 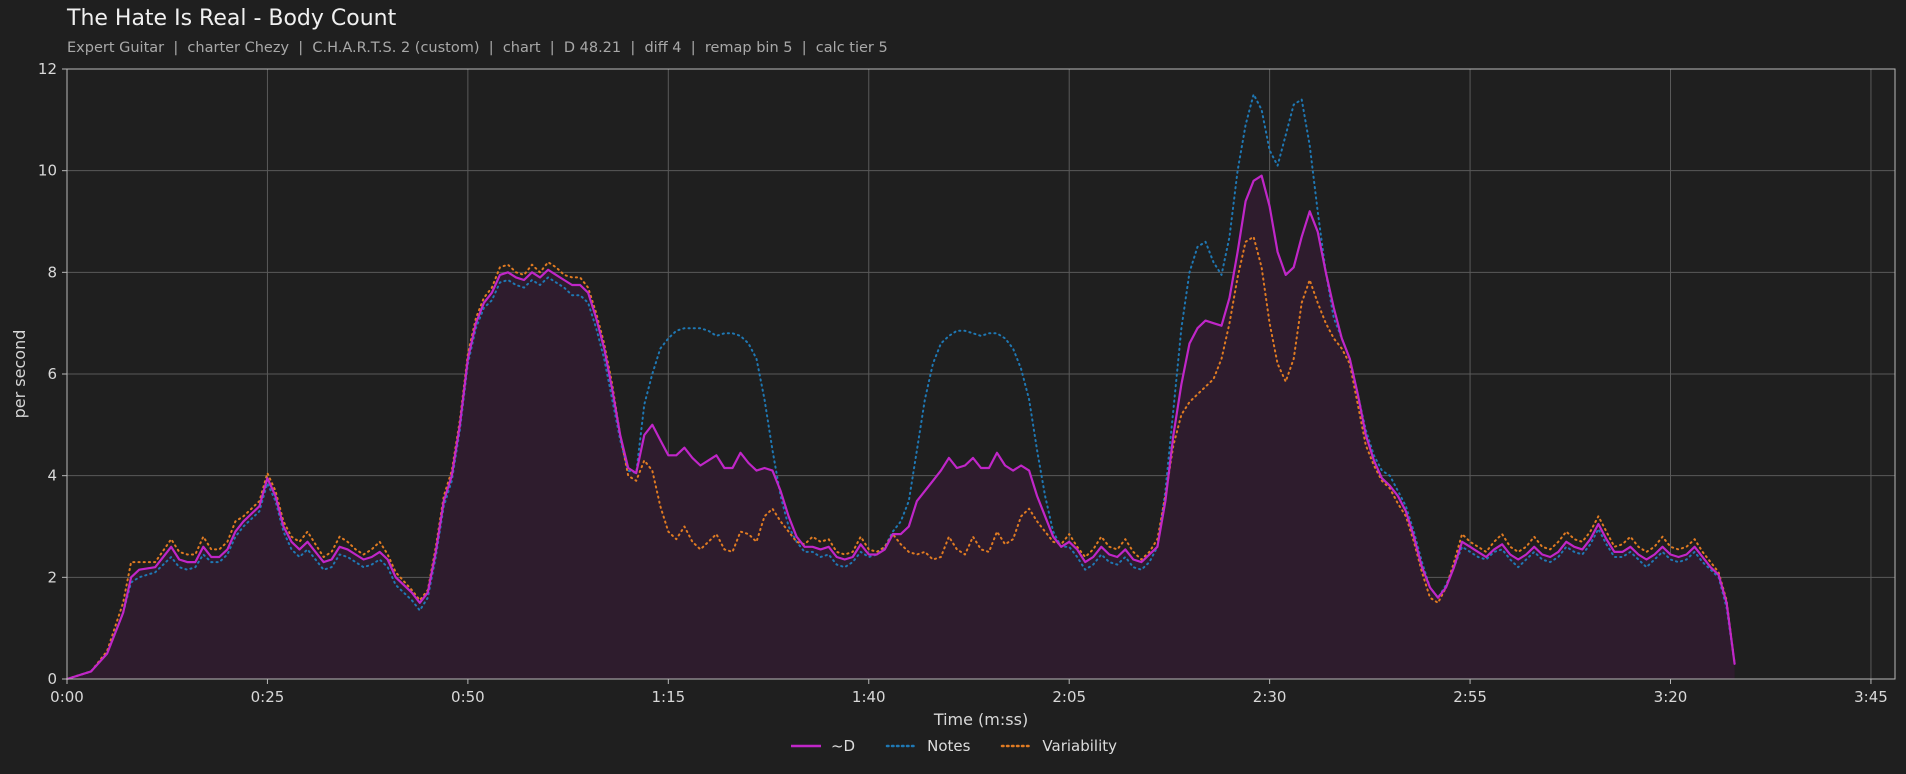 What do you see at coordinates (869, 697) in the screenshot?
I see `x-tick-label: 1:40` at bounding box center [869, 697].